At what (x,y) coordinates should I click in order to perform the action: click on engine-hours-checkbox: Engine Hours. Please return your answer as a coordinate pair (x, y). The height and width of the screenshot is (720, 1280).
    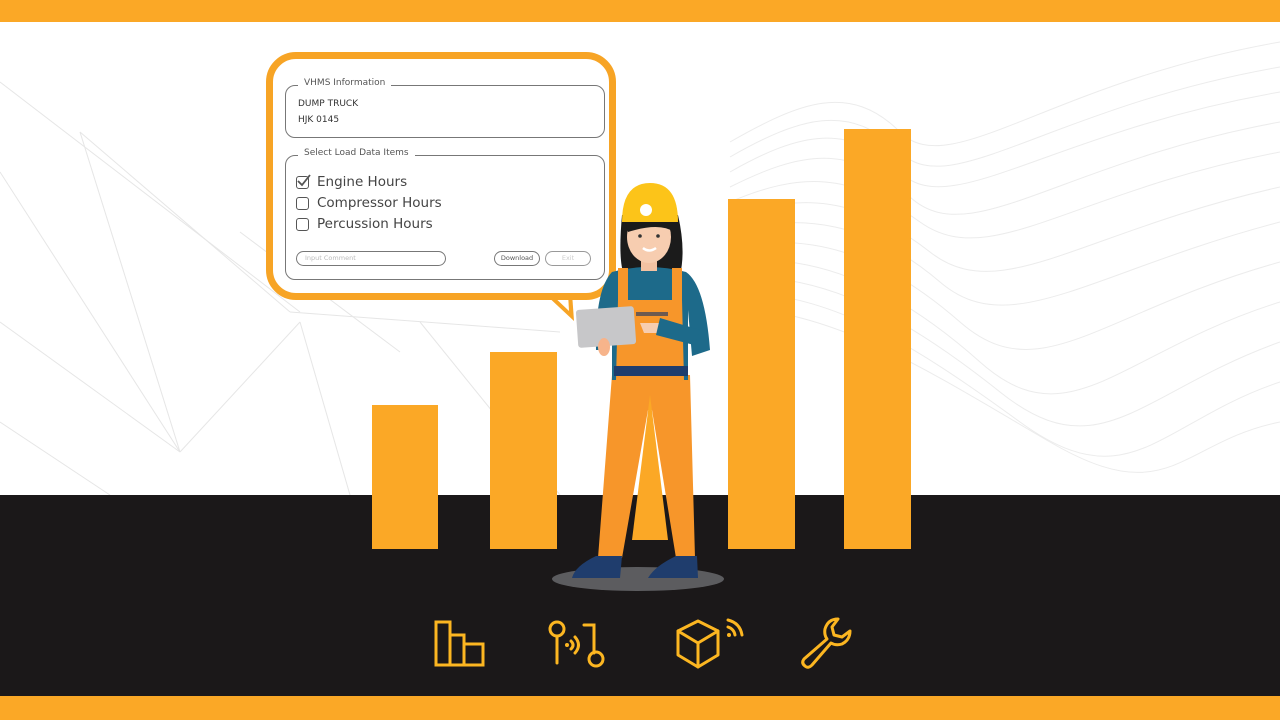
    Looking at the image, I should click on (352, 181).